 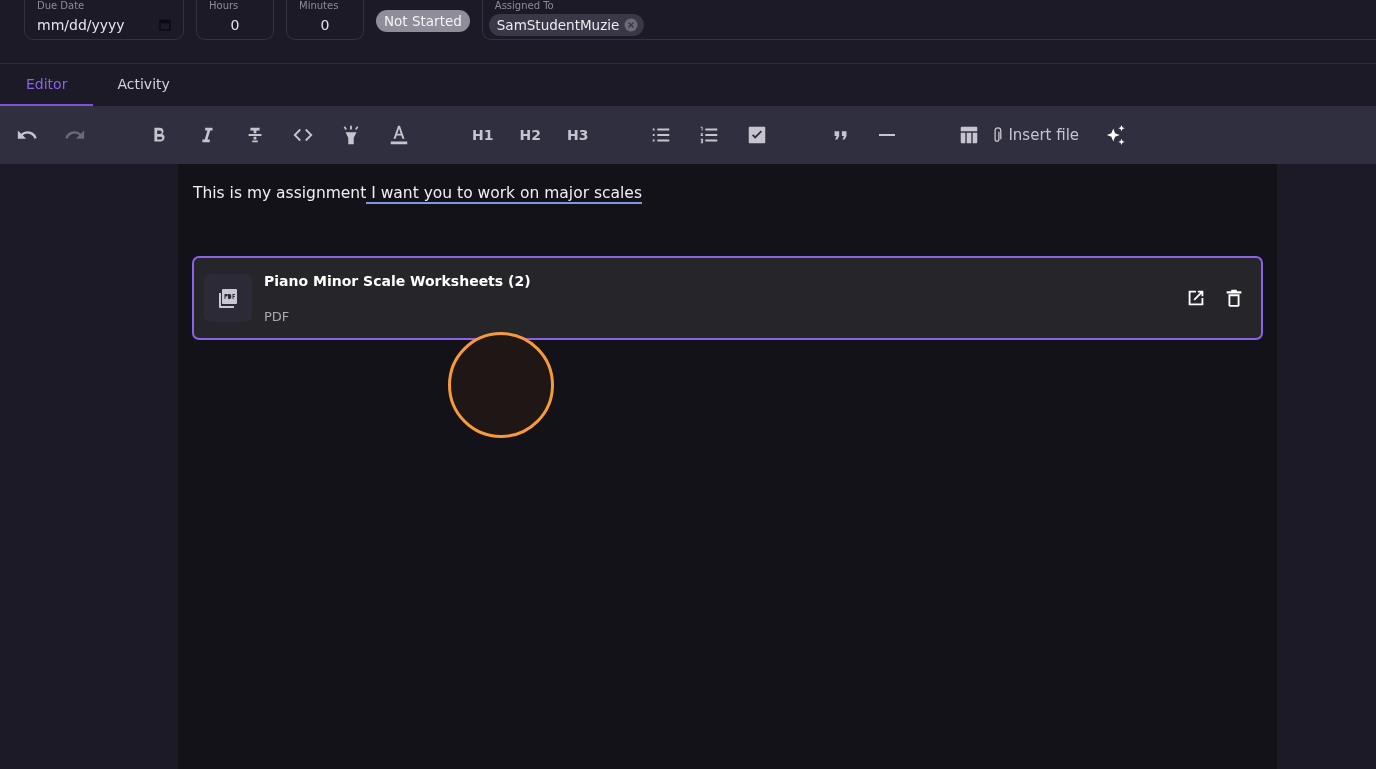 What do you see at coordinates (398, 280) in the screenshot?
I see `attachment-name: Piano Minor Scale Worksheets (2)` at bounding box center [398, 280].